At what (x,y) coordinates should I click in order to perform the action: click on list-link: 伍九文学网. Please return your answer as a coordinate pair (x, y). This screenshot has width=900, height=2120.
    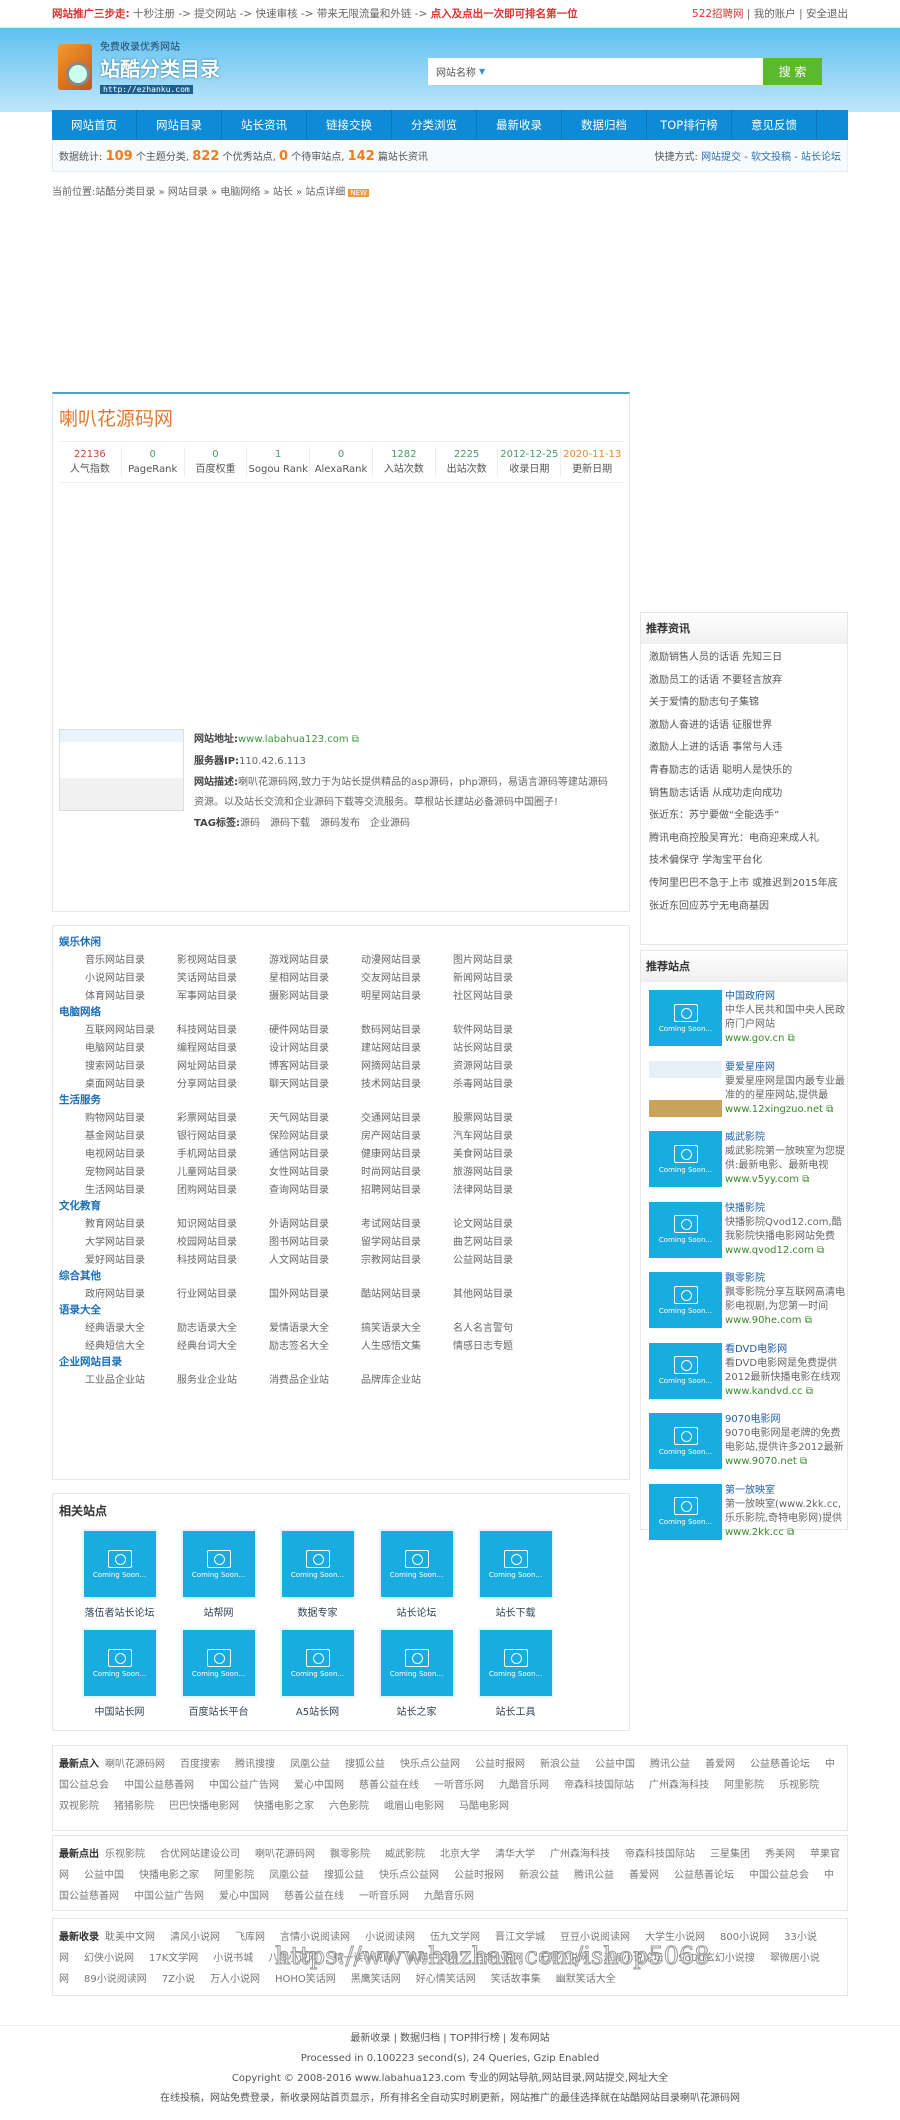
    Looking at the image, I should click on (455, 1937).